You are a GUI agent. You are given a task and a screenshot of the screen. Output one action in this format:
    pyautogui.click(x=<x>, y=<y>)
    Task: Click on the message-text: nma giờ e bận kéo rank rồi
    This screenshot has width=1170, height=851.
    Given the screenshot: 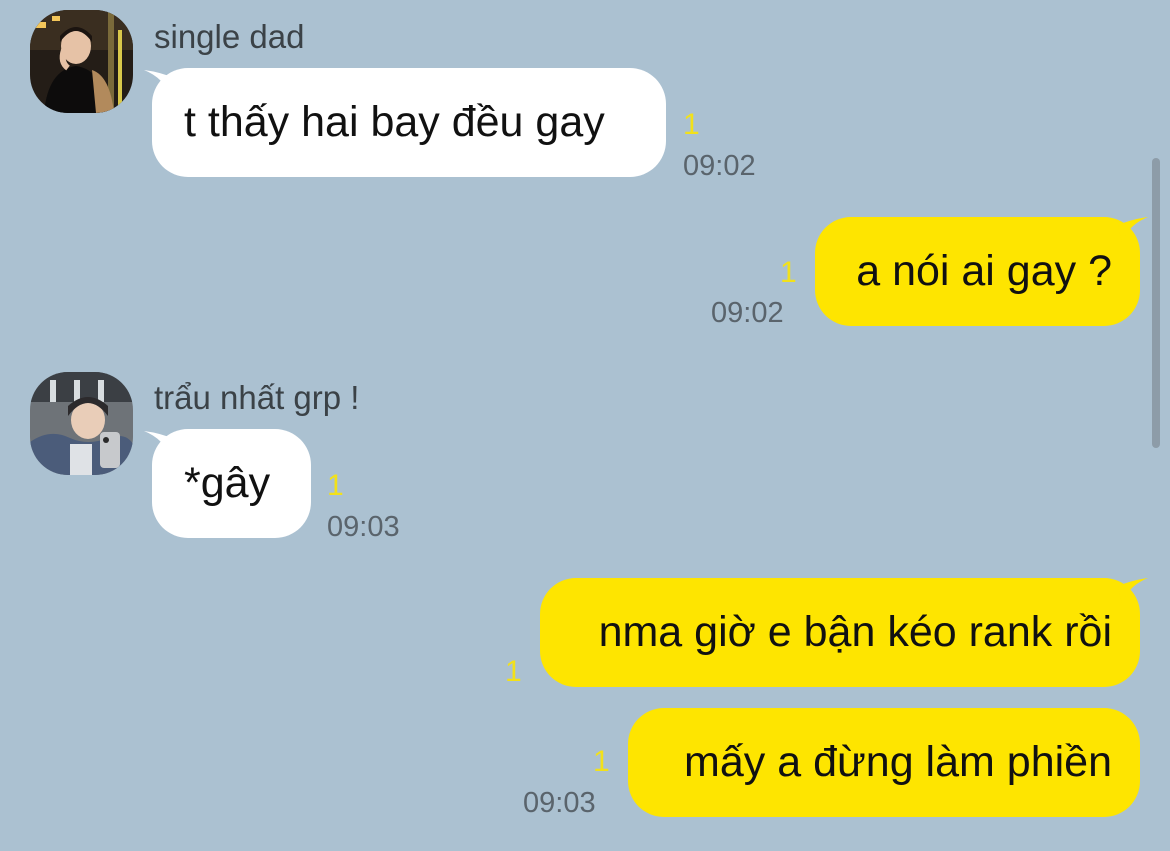 What is the action you would take?
    pyautogui.click(x=855, y=632)
    